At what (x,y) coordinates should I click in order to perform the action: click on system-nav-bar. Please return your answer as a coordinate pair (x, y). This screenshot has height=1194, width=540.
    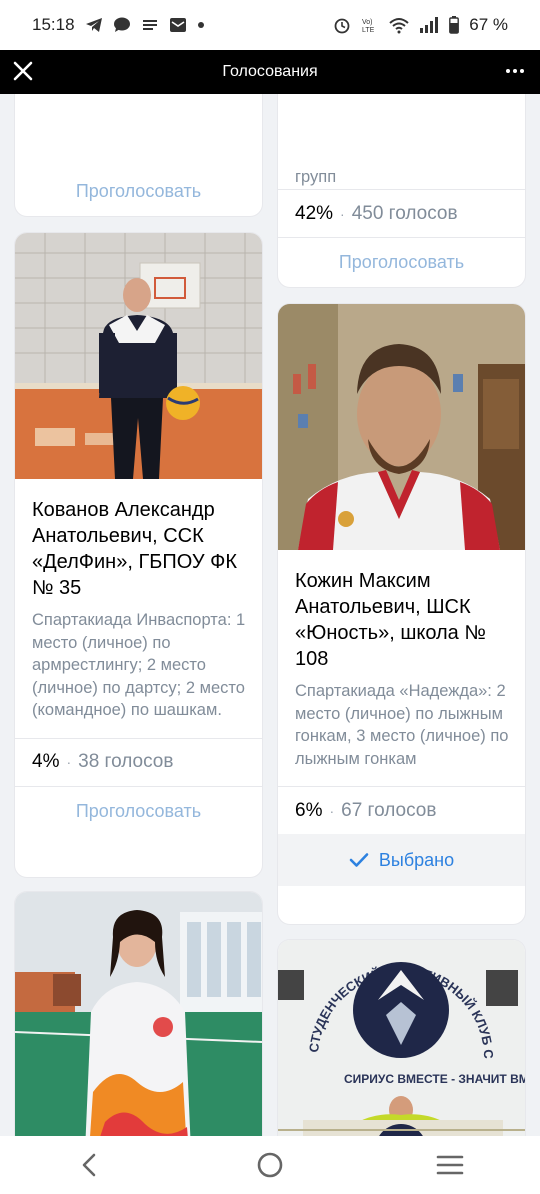
    Looking at the image, I should click on (270, 1165).